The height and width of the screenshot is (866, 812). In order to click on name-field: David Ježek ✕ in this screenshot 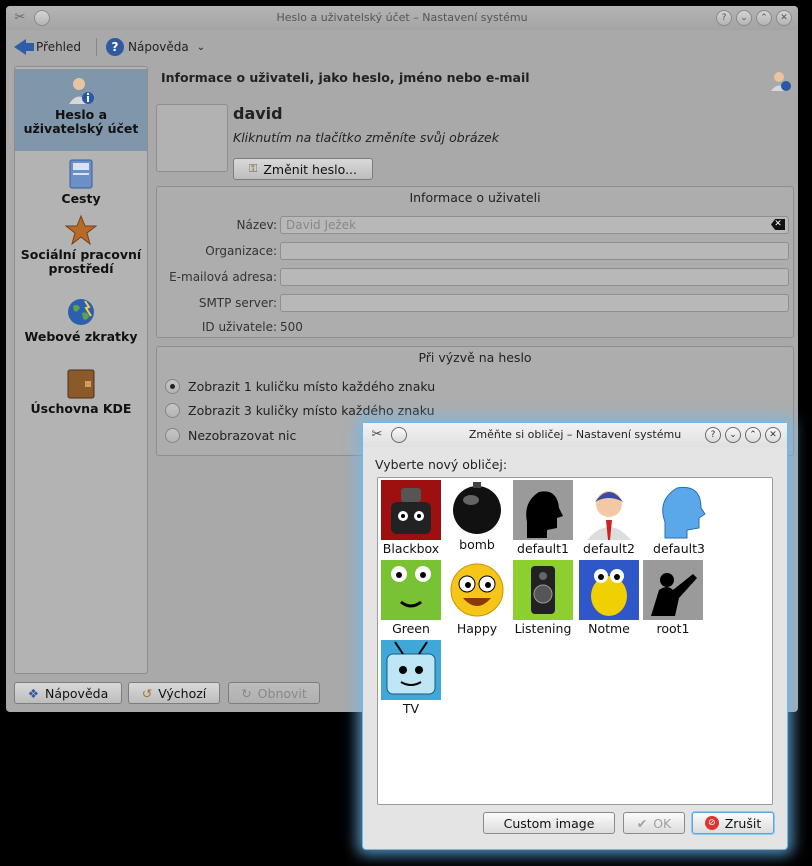, I will do `click(534, 225)`.